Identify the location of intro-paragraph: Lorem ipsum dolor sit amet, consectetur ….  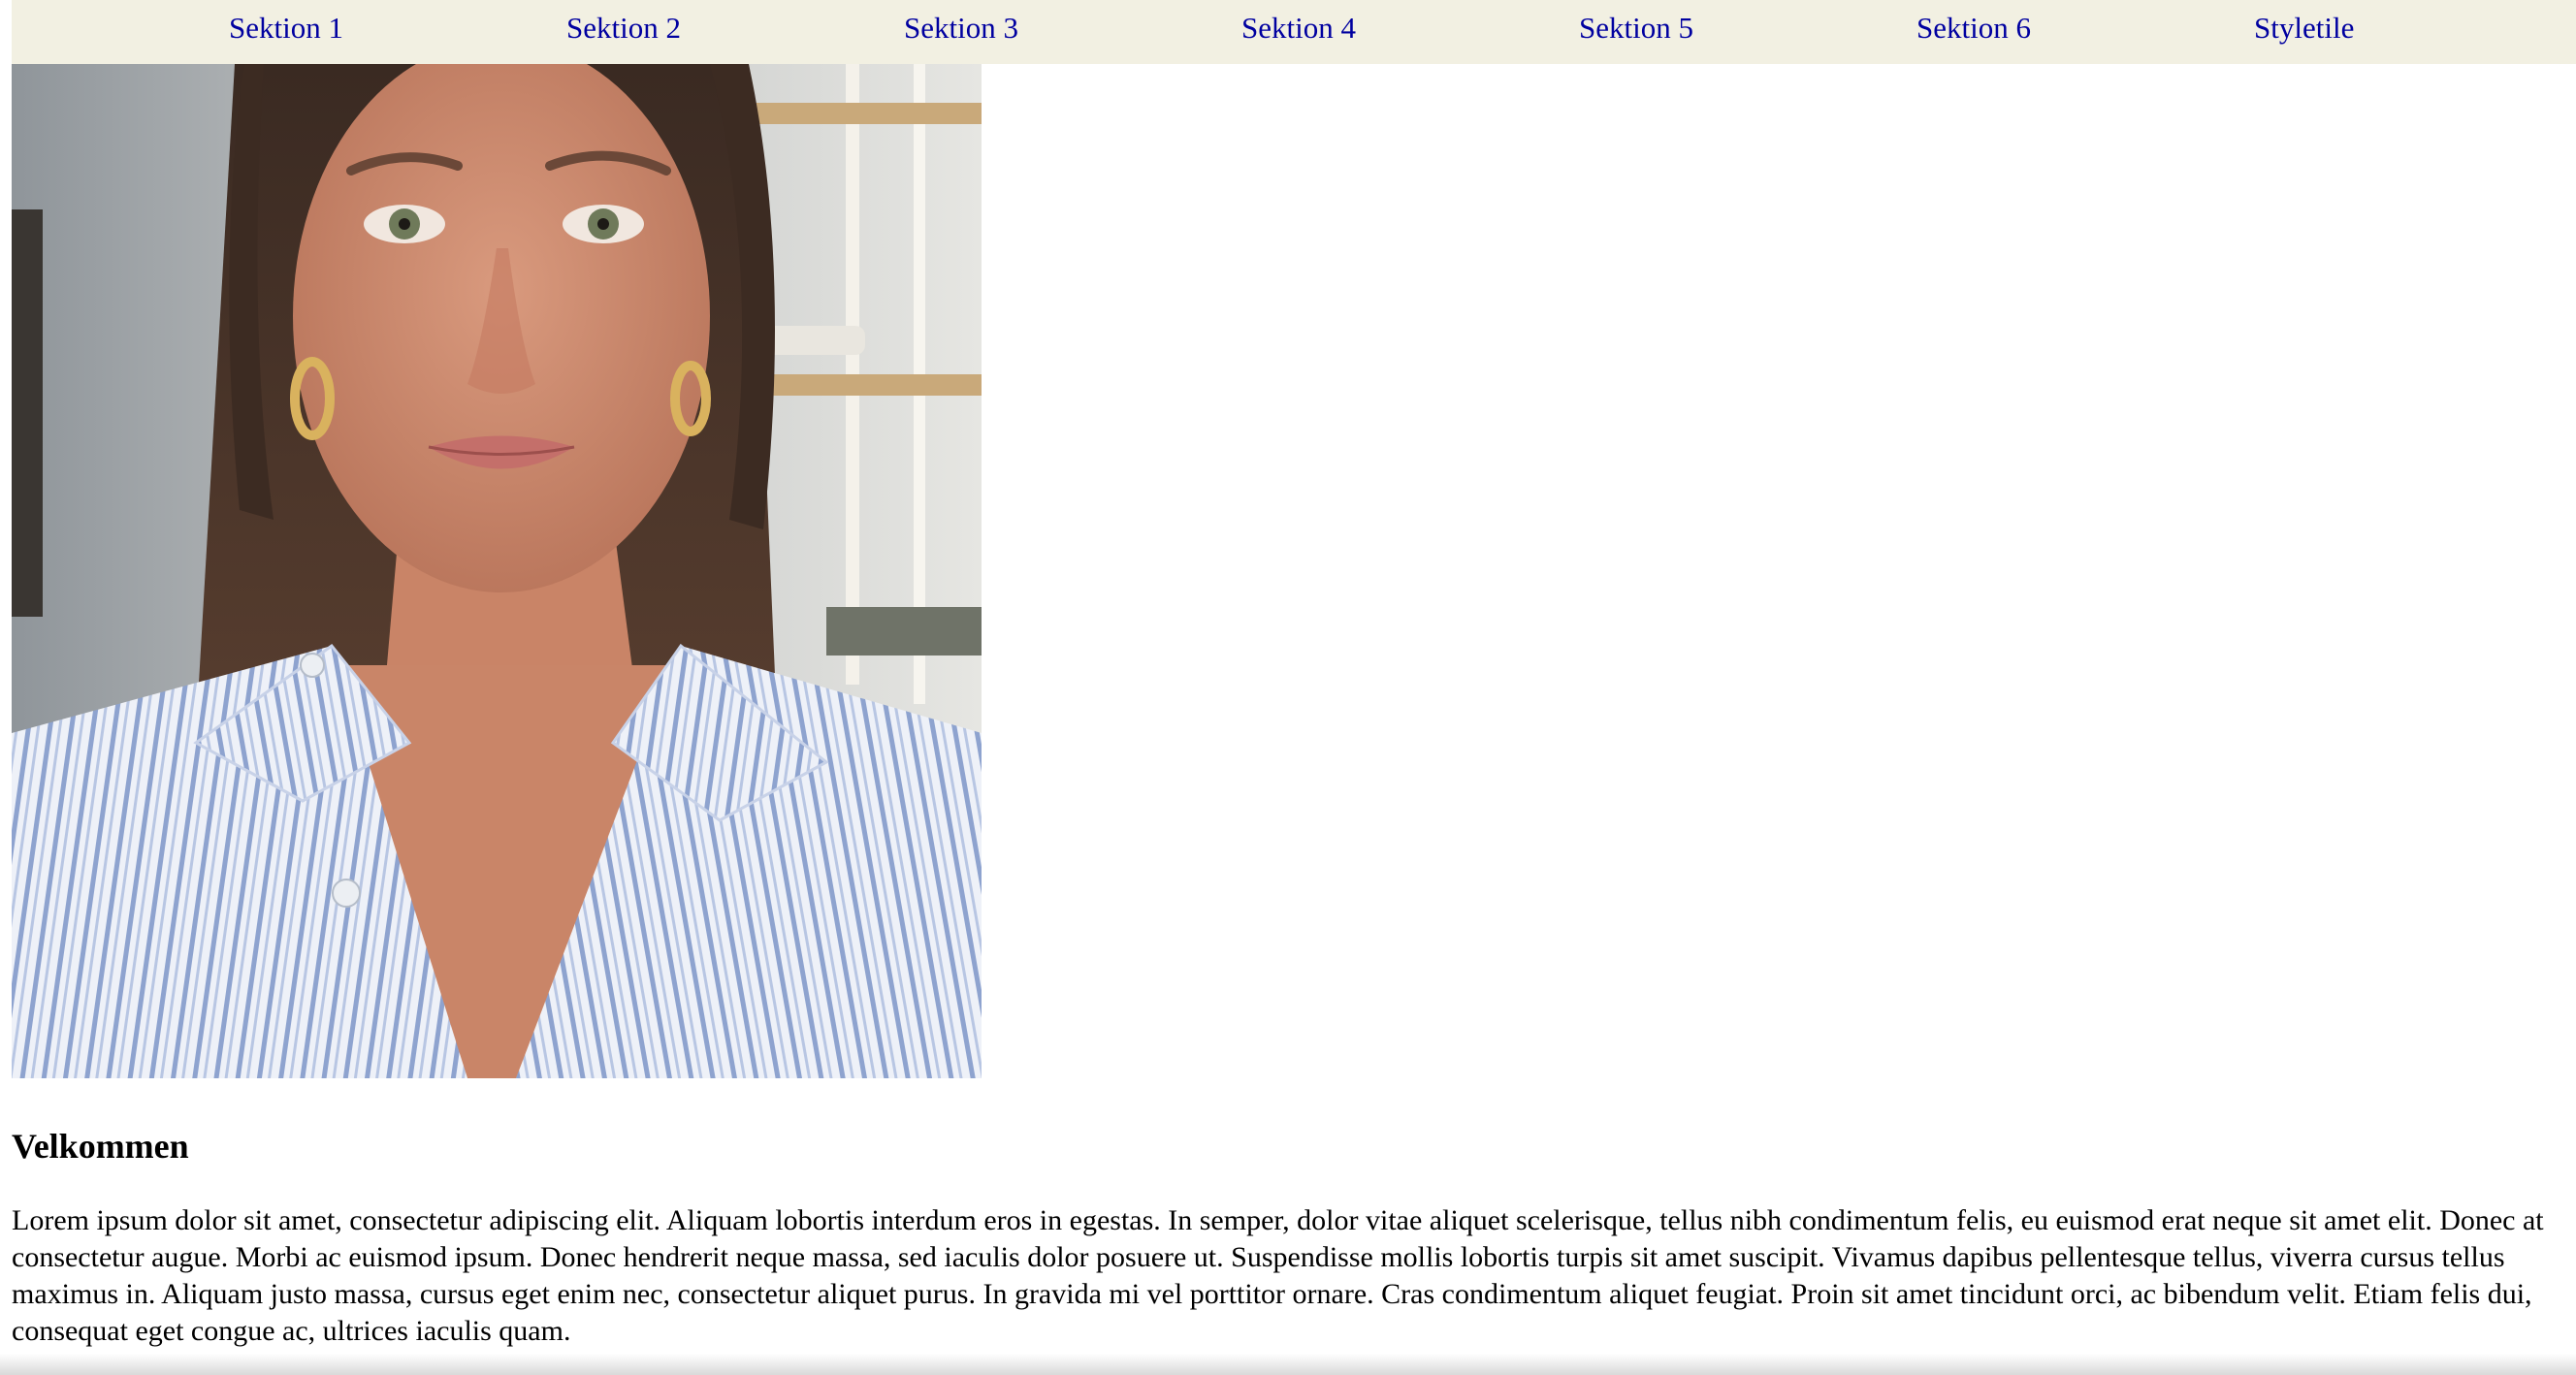
(1278, 1276).